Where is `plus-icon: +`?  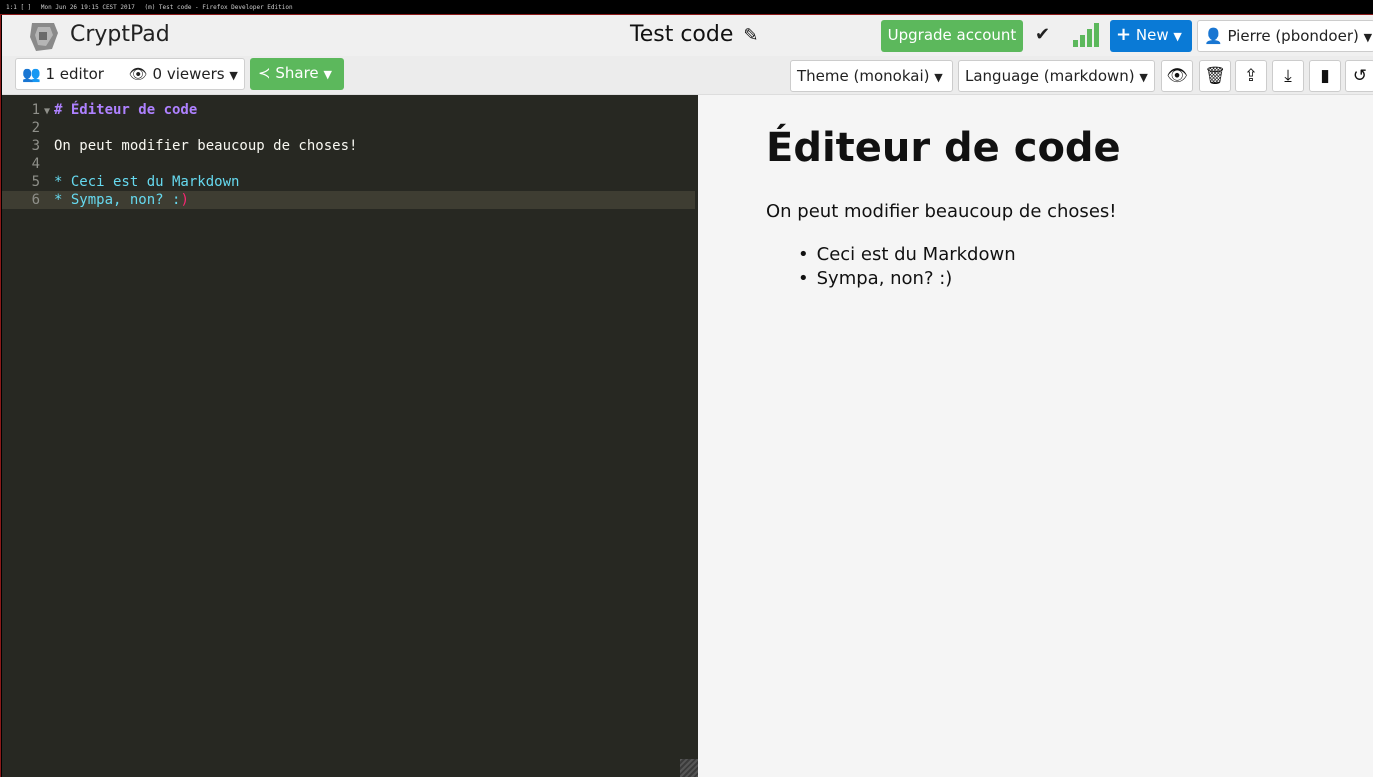 plus-icon: + is located at coordinates (1124, 34).